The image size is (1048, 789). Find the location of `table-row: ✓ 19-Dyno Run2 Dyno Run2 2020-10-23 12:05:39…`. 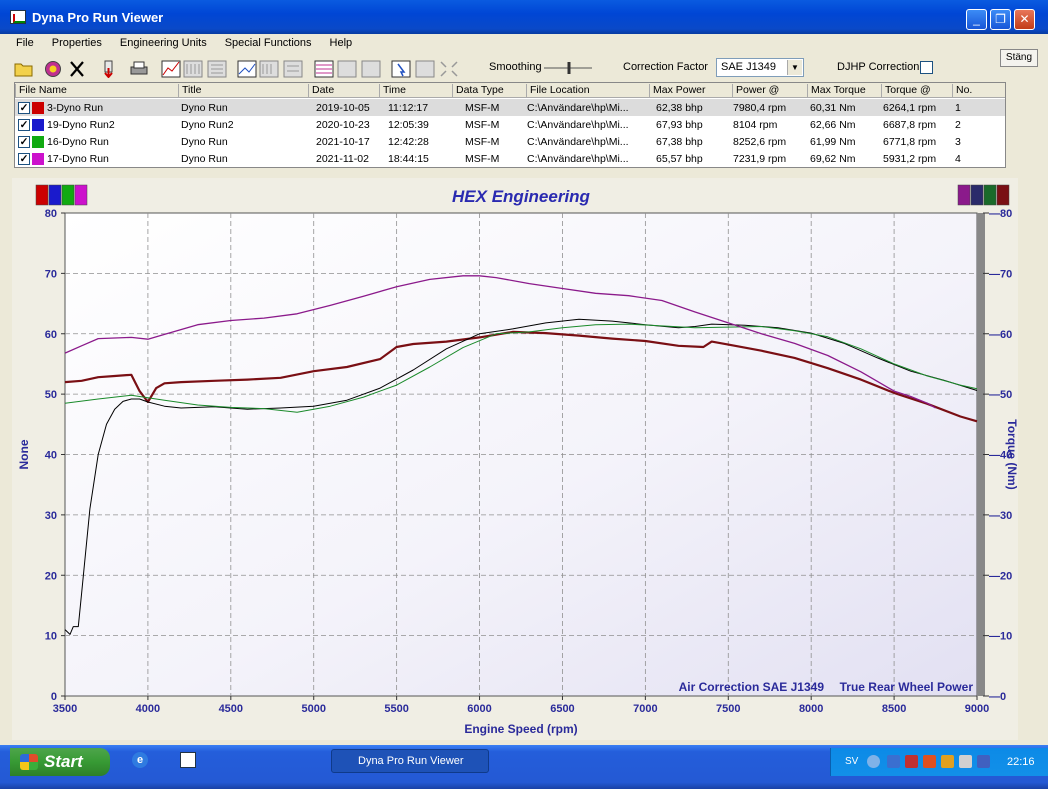

table-row: ✓ 19-Dyno Run2 Dyno Run2 2020-10-23 12:05:39… is located at coordinates (510, 124).